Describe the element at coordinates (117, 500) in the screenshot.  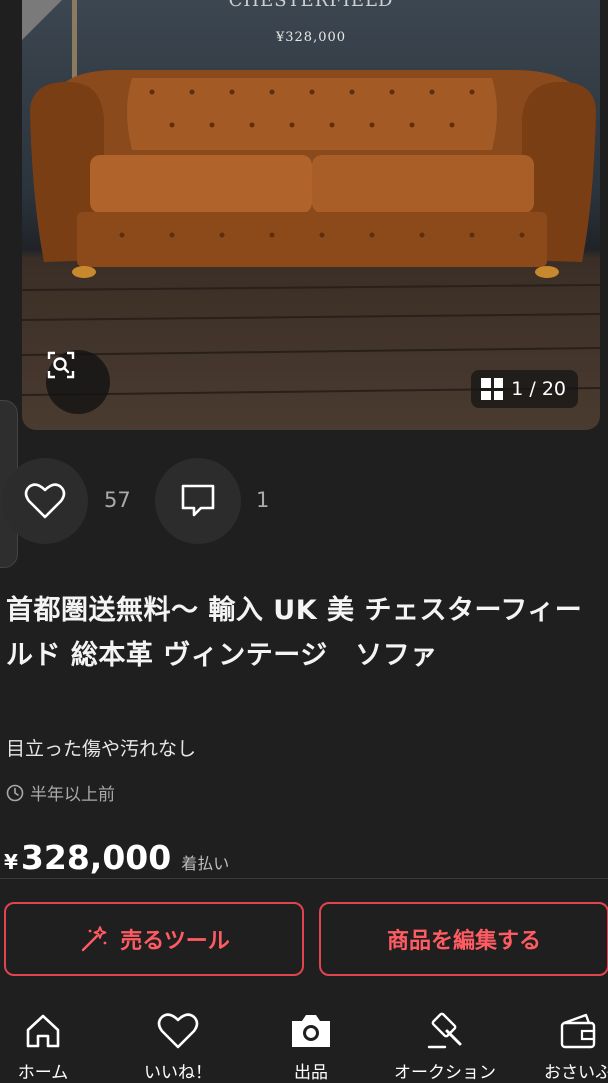
I see `likes-count: 57` at that location.